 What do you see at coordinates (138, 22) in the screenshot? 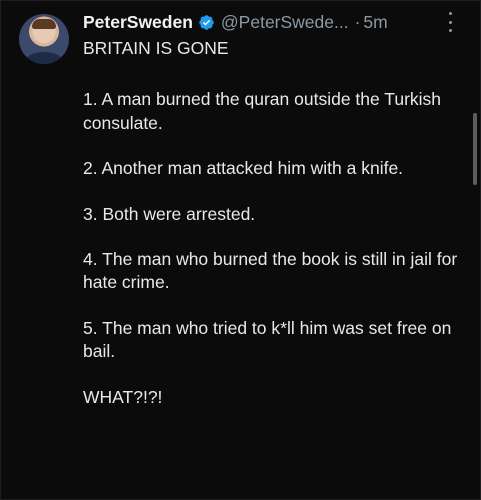
I see `author-name: PeterSweden` at bounding box center [138, 22].